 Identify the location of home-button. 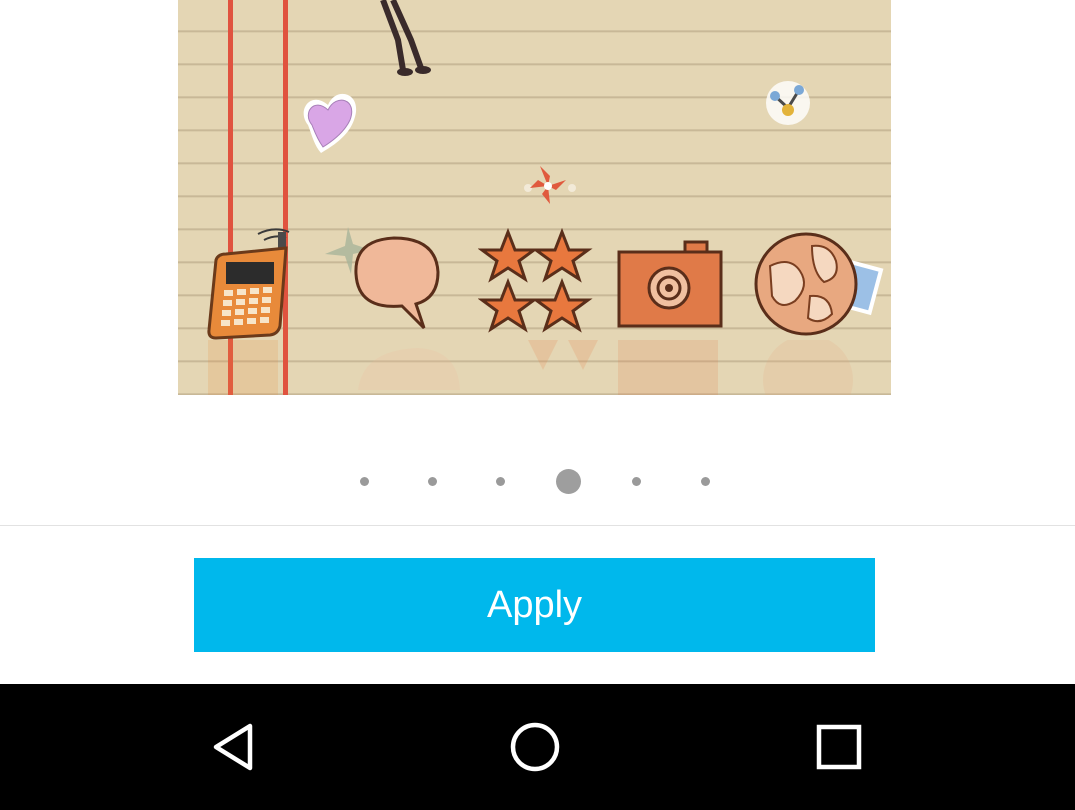
(535, 747).